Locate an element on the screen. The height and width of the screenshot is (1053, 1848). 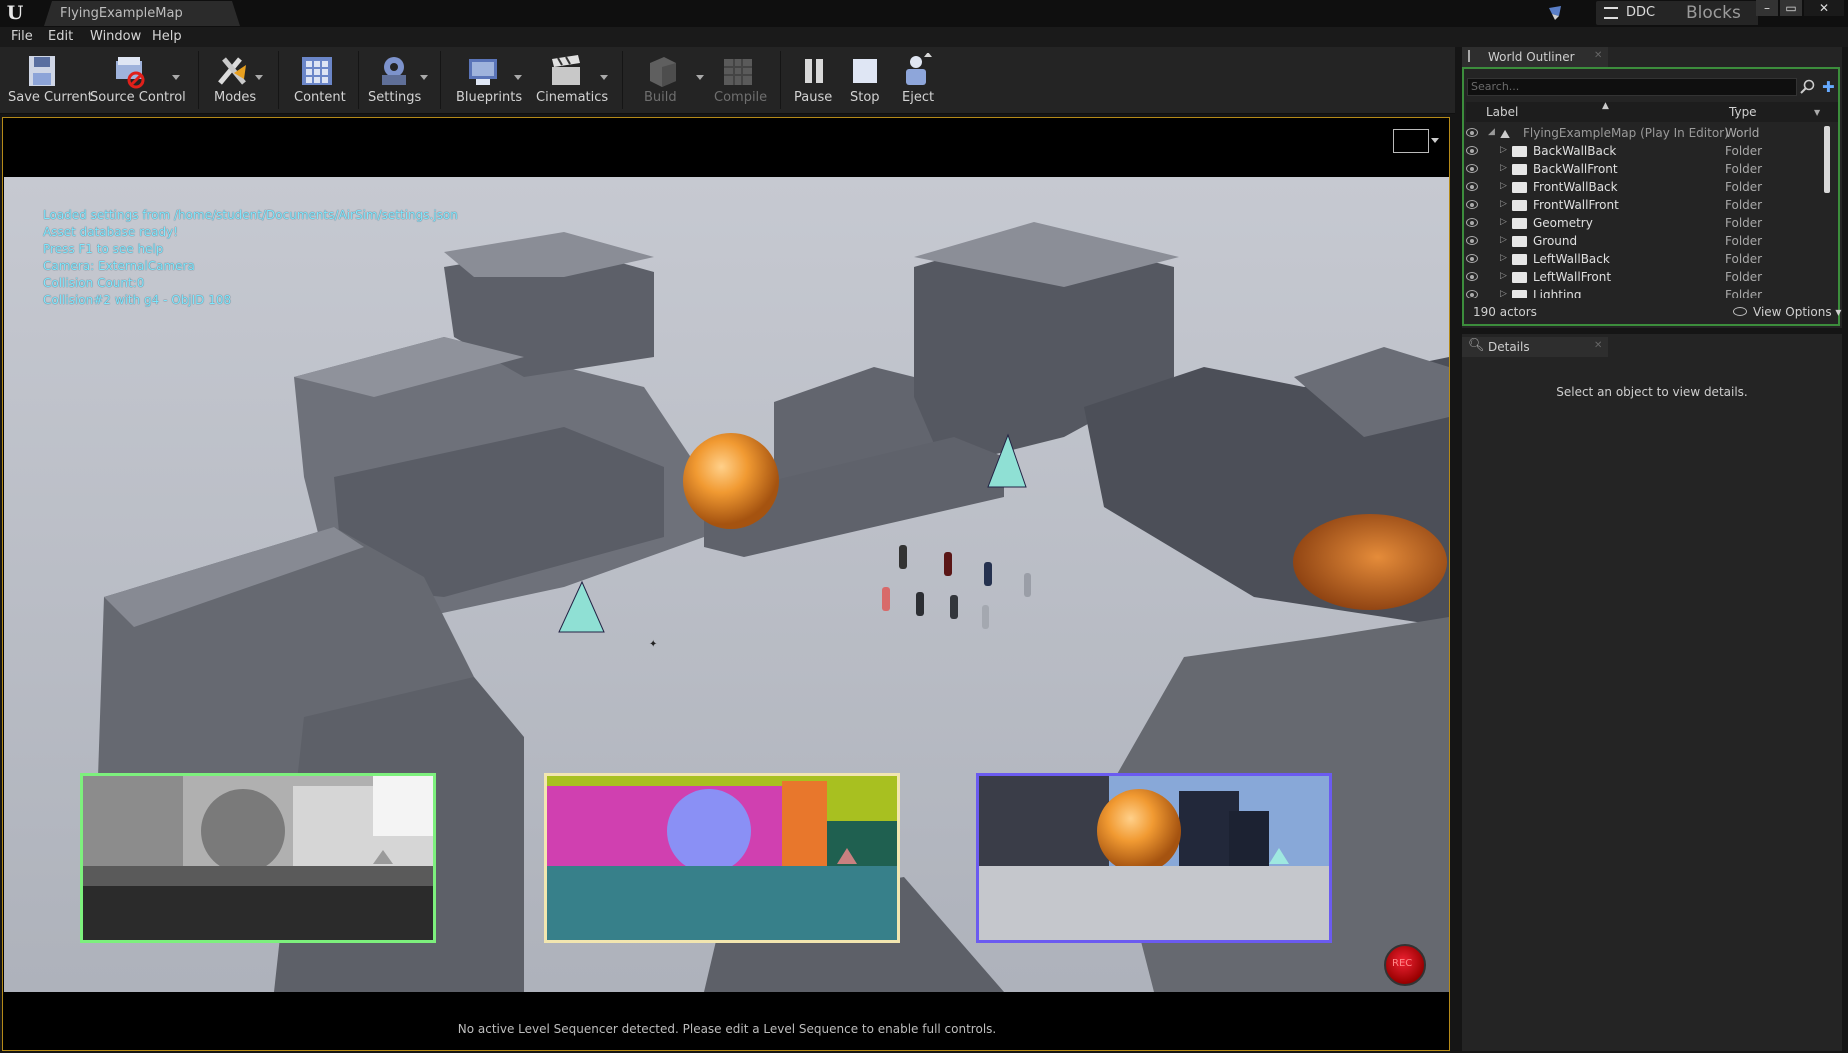
cinematics-dropdown-icon is located at coordinates (604, 77).